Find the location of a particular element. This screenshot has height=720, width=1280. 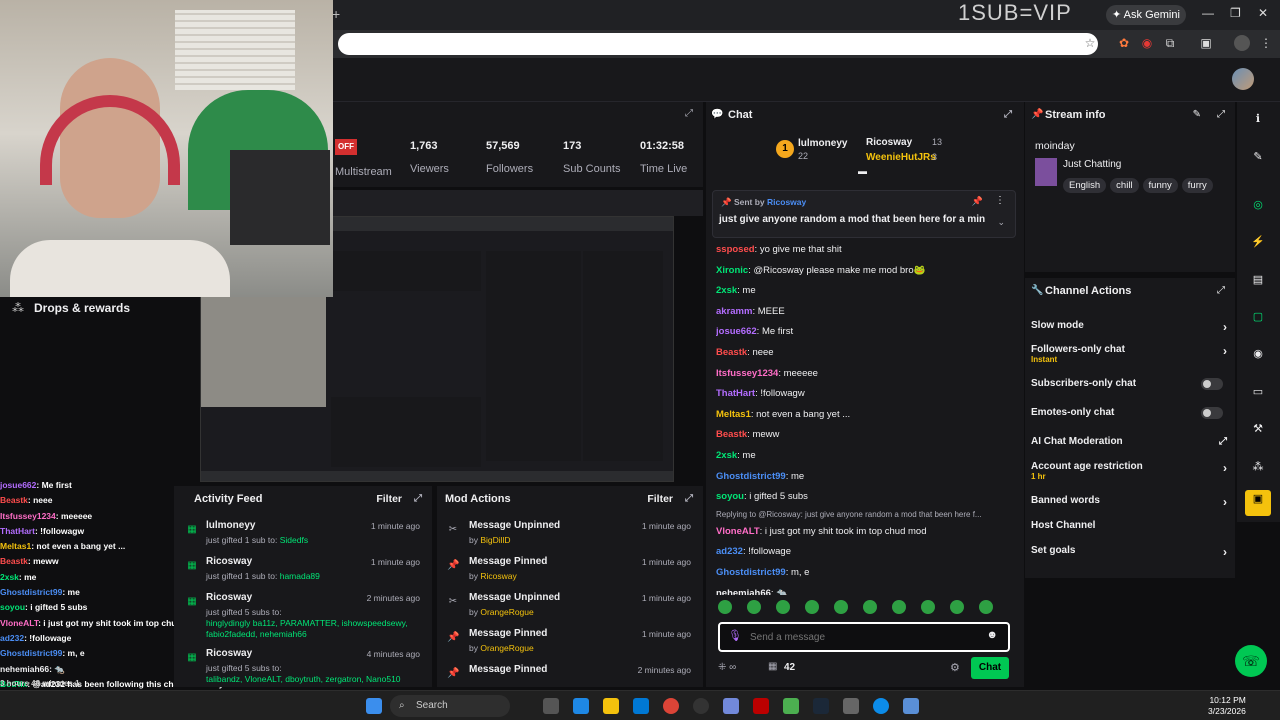

settings-icon is located at coordinates (851, 706).